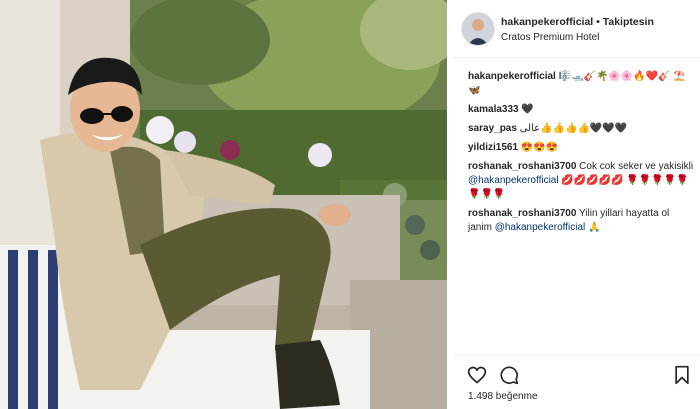 The image size is (700, 409). Describe the element at coordinates (493, 109) in the screenshot. I see `comment-username: kamala333` at that location.